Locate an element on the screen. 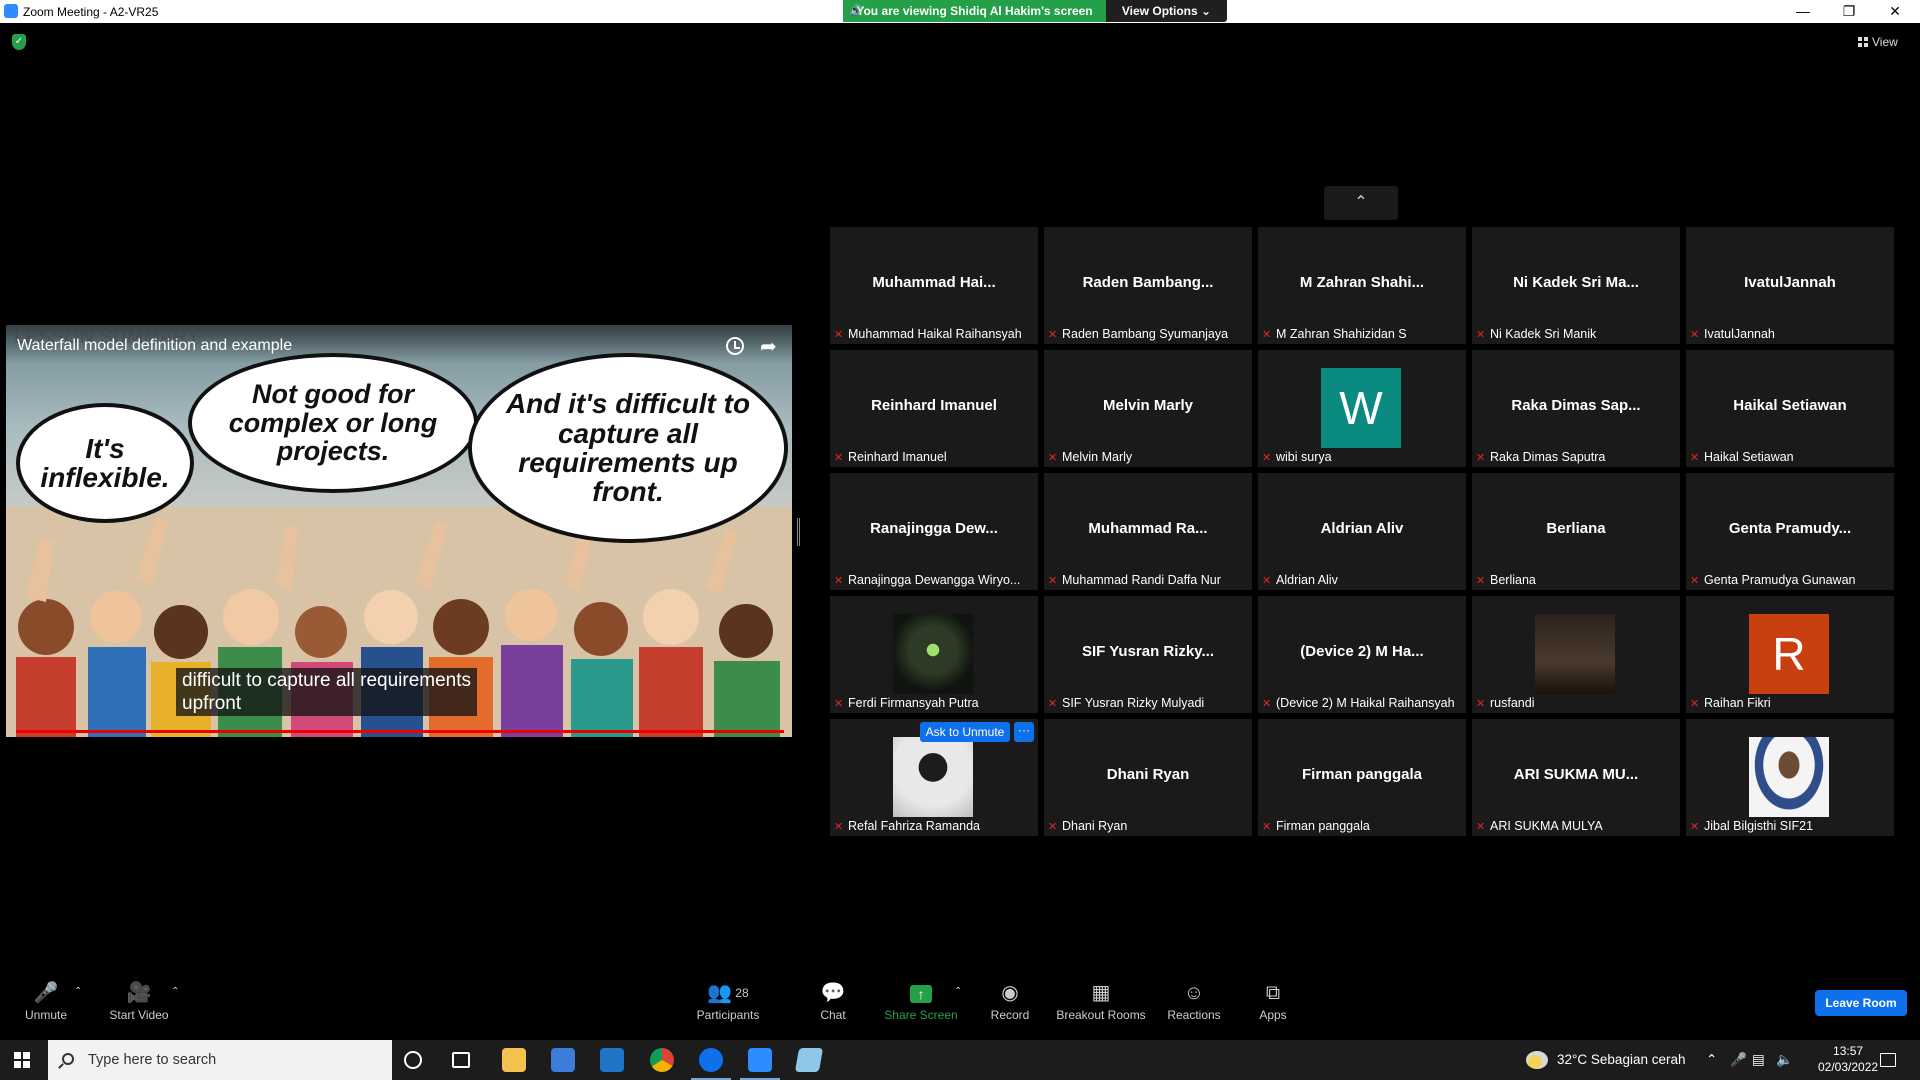  participant-tile: Raka Dimas Sap... ✕ Raka Dimas Saputra is located at coordinates (1576, 408).